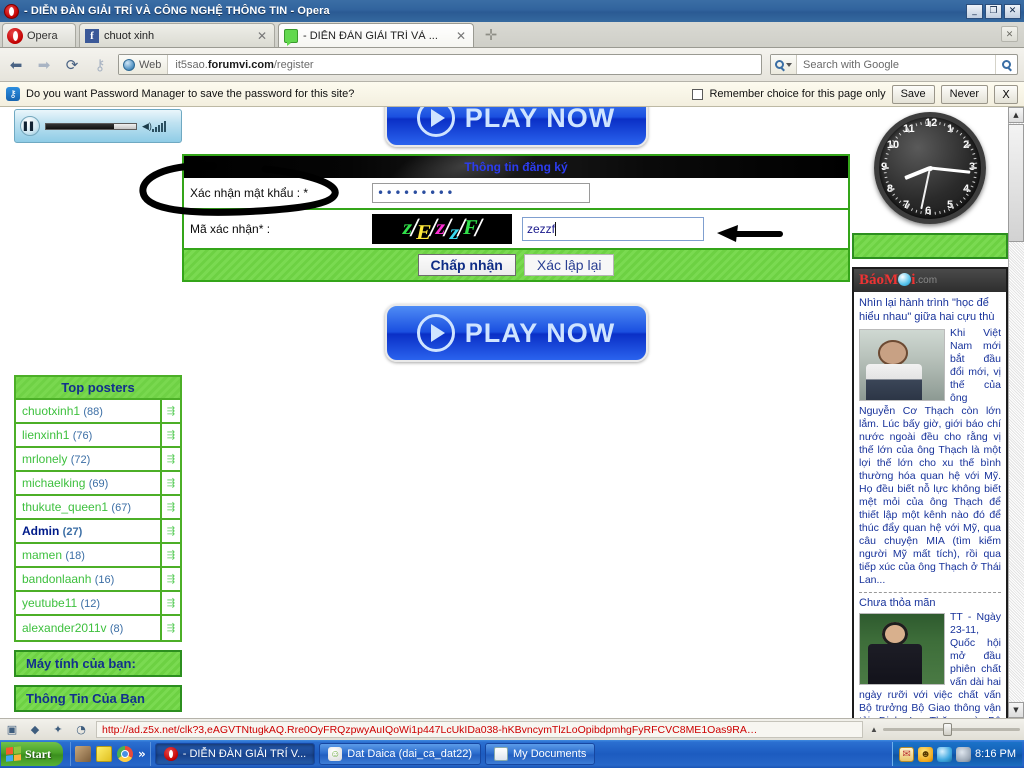  What do you see at coordinates (58, 730) in the screenshot?
I see `image-toggle-icon: ✦` at bounding box center [58, 730].